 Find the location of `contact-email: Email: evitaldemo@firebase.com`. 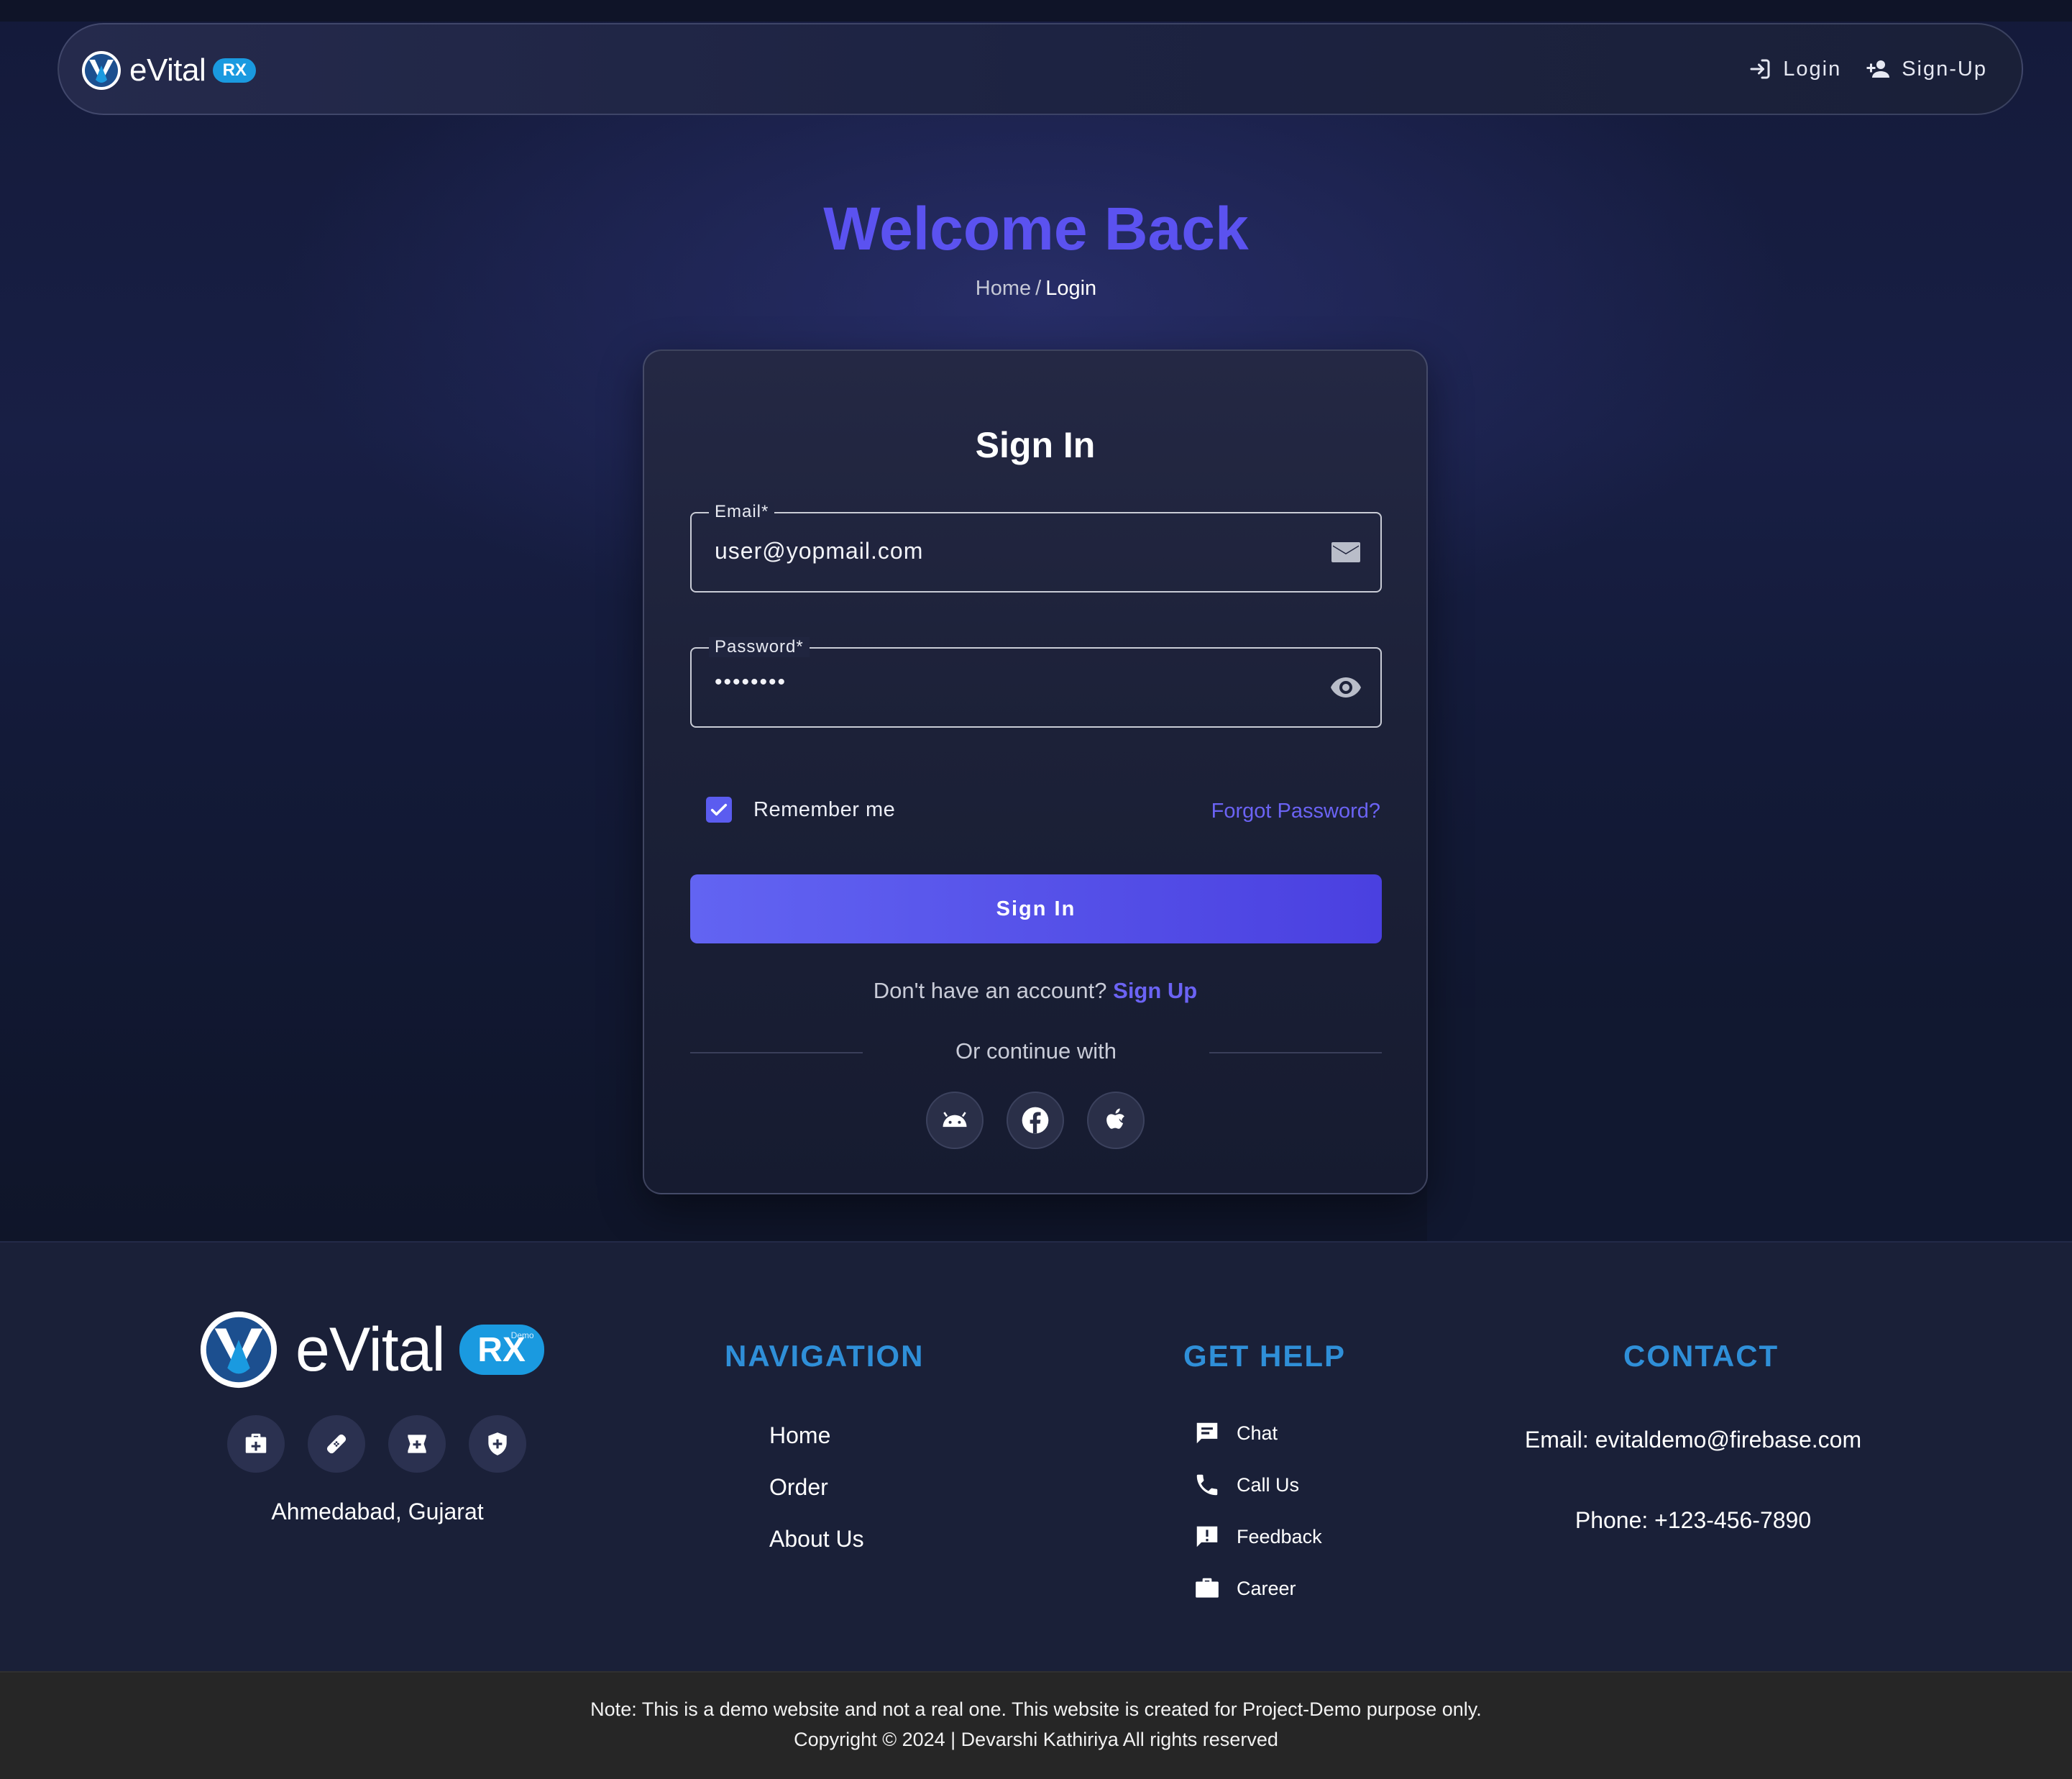

contact-email: Email: evitaldemo@firebase.com is located at coordinates (1693, 1440).